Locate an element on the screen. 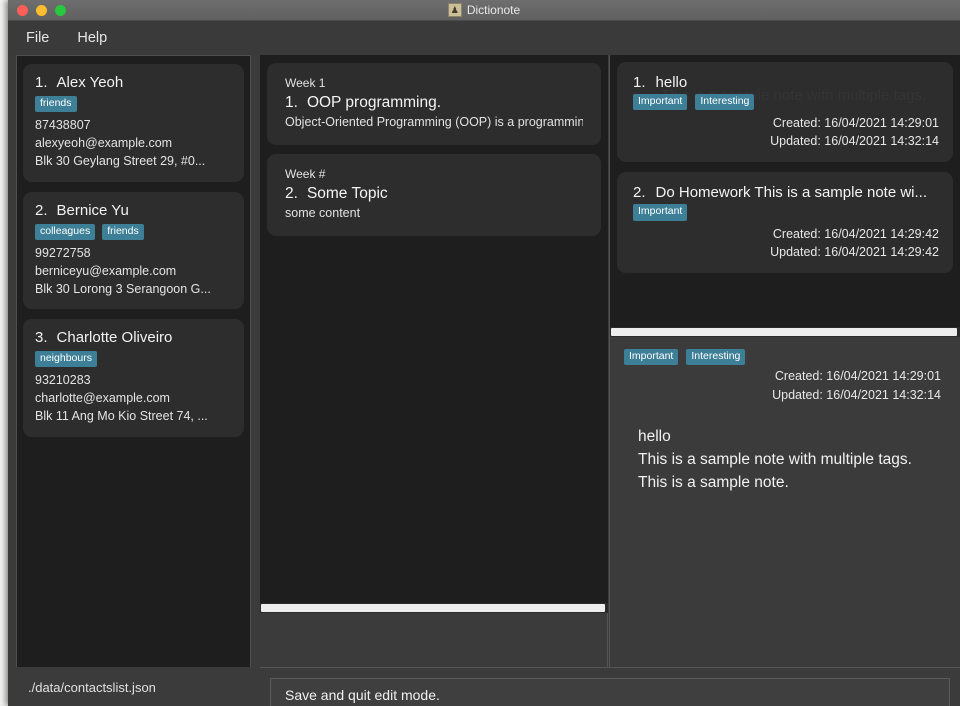 This screenshot has height=706, width=960. note-detail-created: Created: 16/04/2021 14:29:01 is located at coordinates (857, 376).